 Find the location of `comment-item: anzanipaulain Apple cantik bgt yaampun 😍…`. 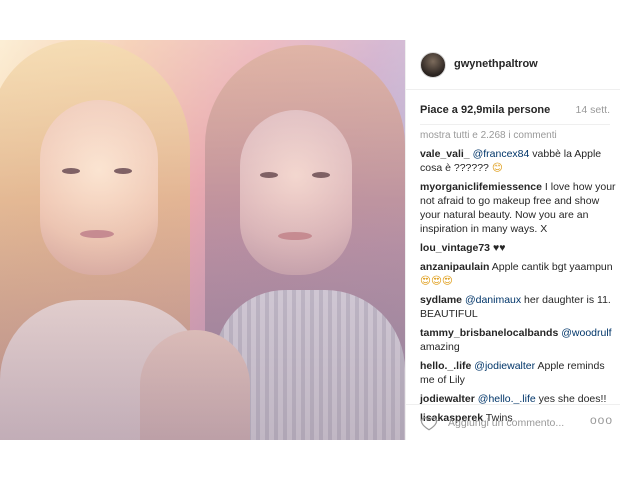

comment-item: anzanipaulain Apple cantik bgt yaampun 😍… is located at coordinates (518, 274).